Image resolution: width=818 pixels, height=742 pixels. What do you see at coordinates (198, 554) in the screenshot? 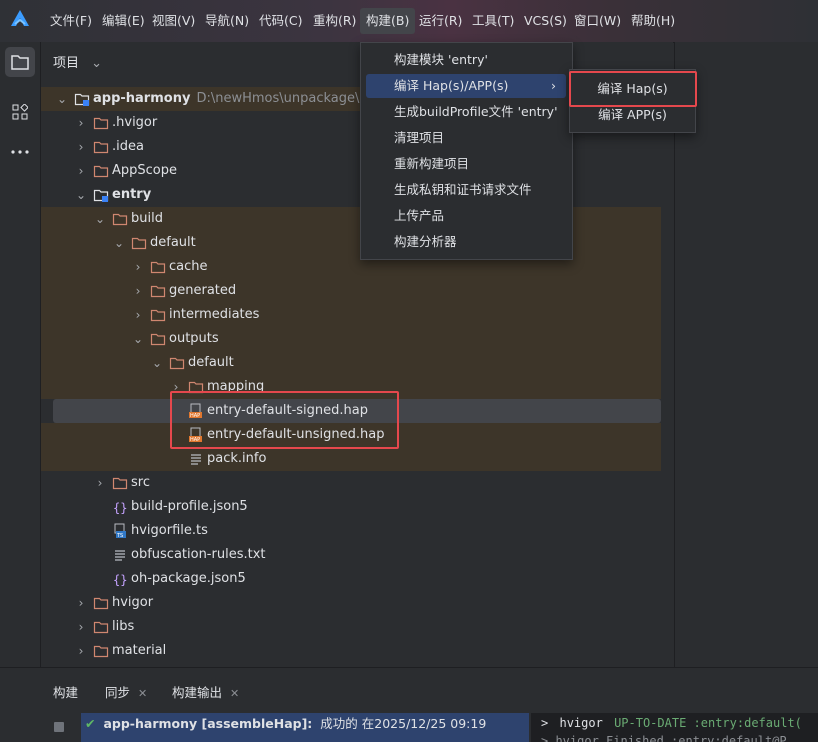
I see `tree-item-label: obfuscation-rules.txt` at bounding box center [198, 554].